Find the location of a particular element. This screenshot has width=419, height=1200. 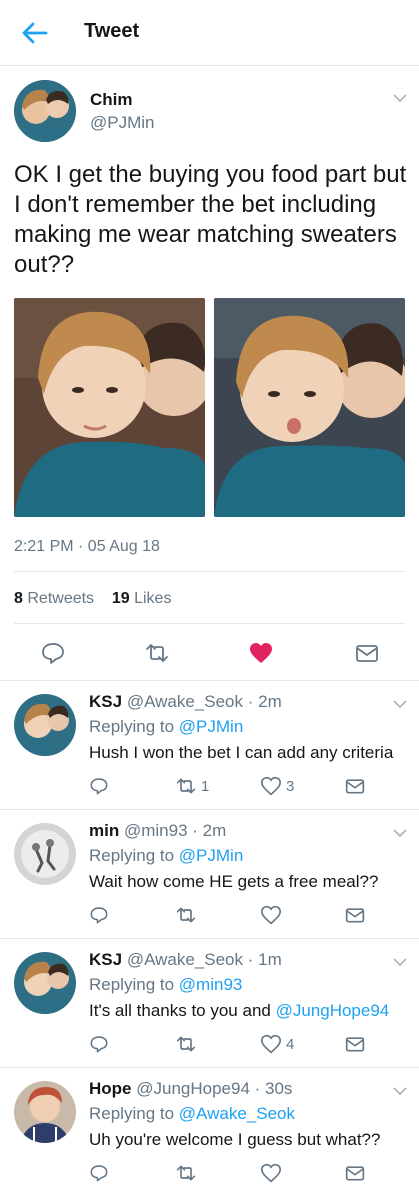

like-action: 3 is located at coordinates (277, 787).